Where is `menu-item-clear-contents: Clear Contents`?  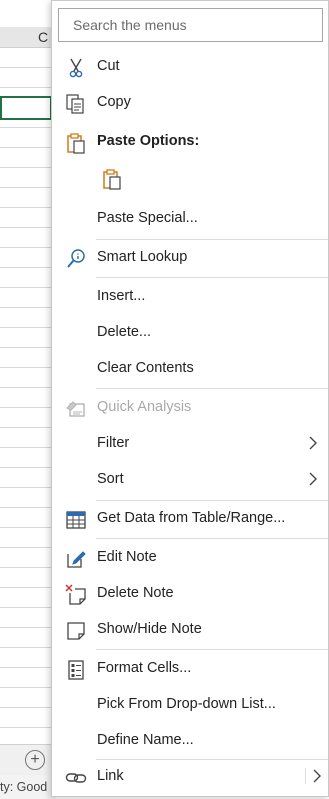 menu-item-clear-contents: Clear Contents is located at coordinates (190, 369).